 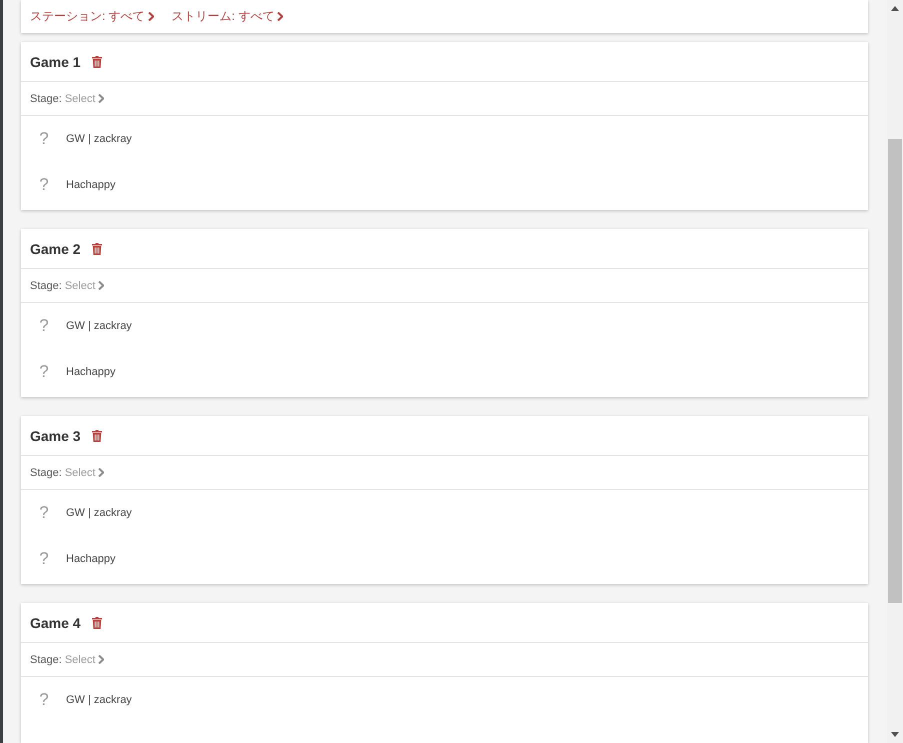 I want to click on game-title: Game 4, so click(x=55, y=622).